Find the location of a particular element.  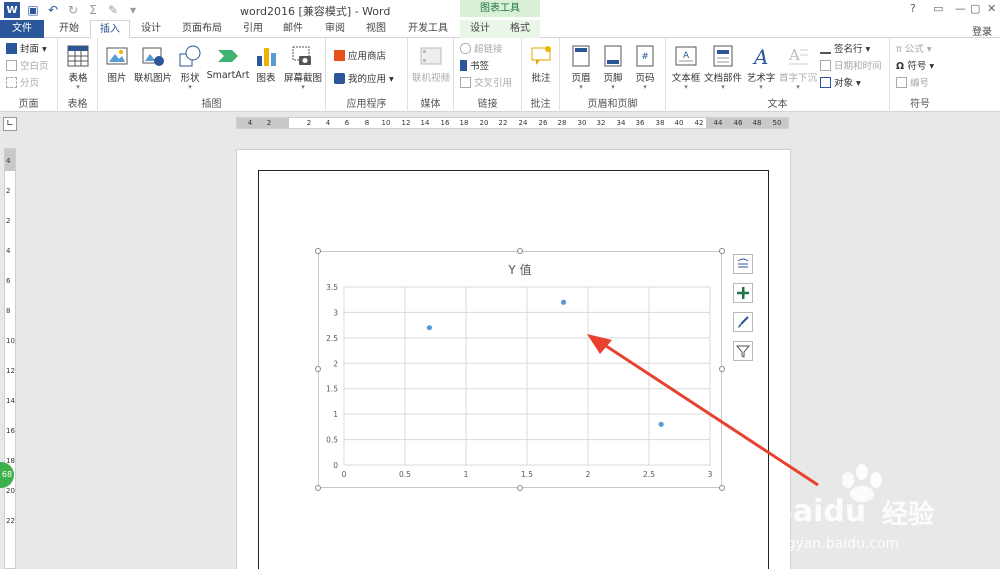

baidu-watermark: Baidu 经验 jingyan.baidu.com is located at coordinates (885, 516).